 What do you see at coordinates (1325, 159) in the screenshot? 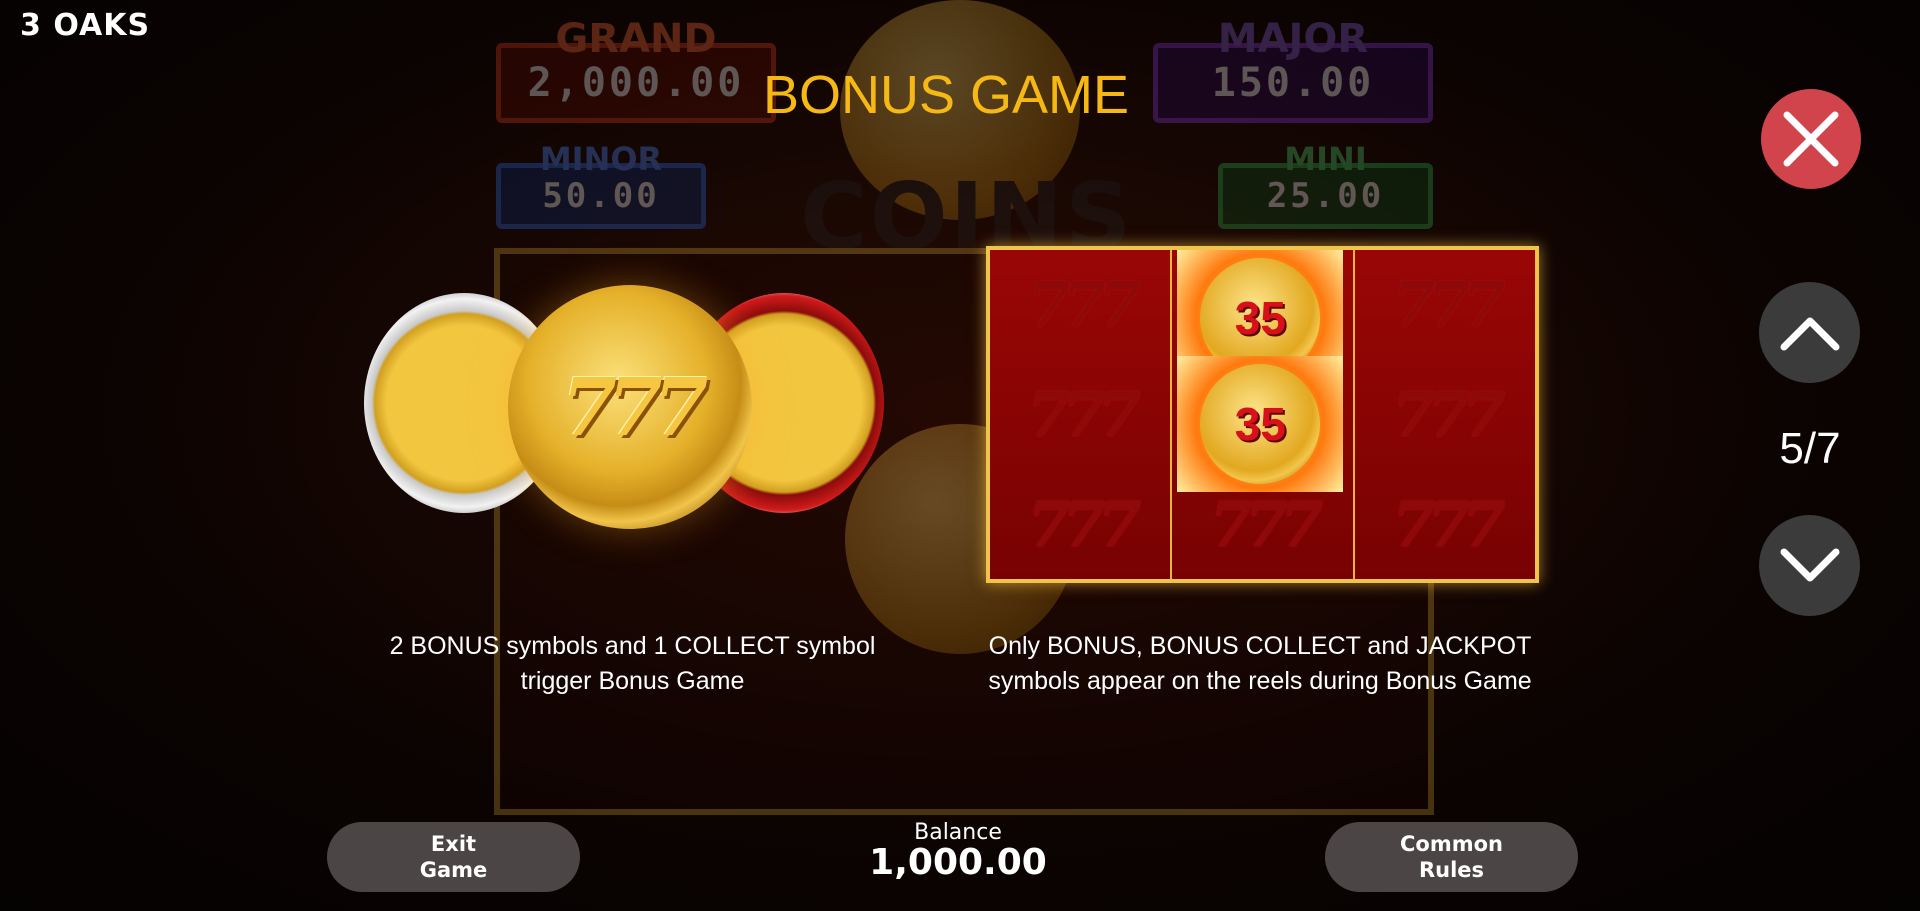
I see `jackpot-mini-label: MINI` at bounding box center [1325, 159].